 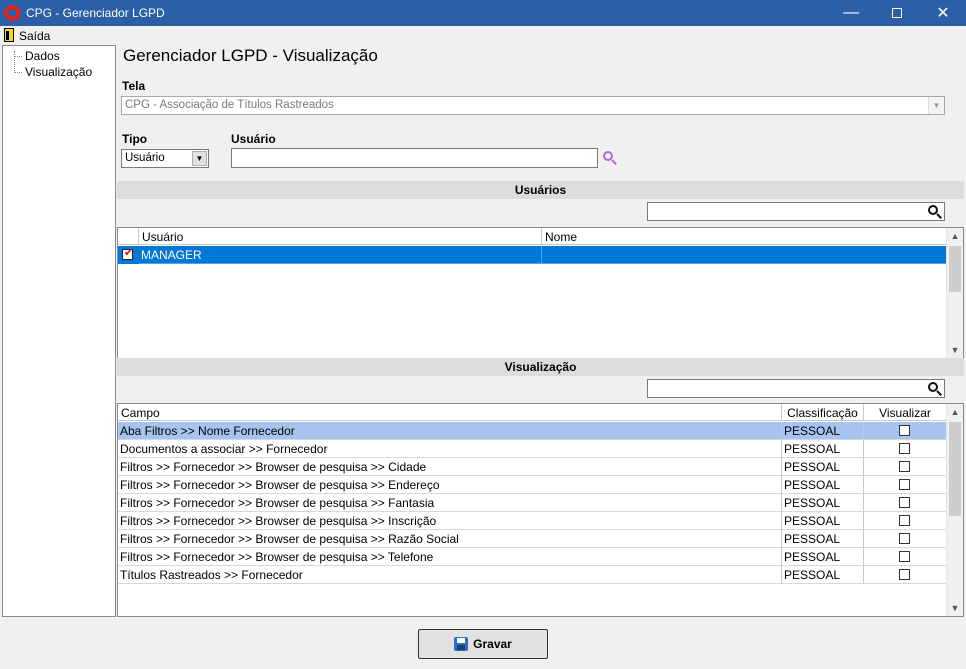 What do you see at coordinates (461, 644) in the screenshot?
I see `save-disk-icon` at bounding box center [461, 644].